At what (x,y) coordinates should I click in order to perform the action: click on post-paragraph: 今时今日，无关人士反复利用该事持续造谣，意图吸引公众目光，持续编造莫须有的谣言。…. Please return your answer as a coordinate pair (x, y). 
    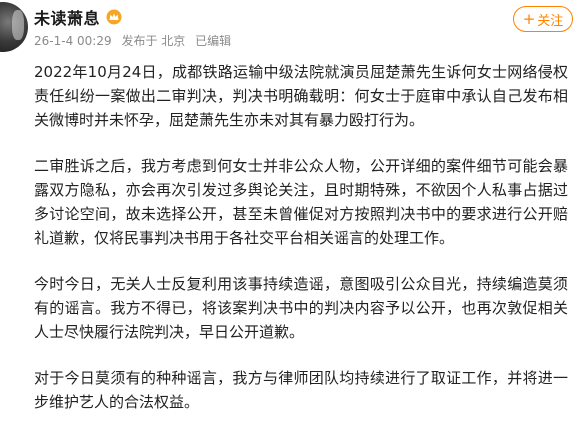
    Looking at the image, I should click on (301, 308).